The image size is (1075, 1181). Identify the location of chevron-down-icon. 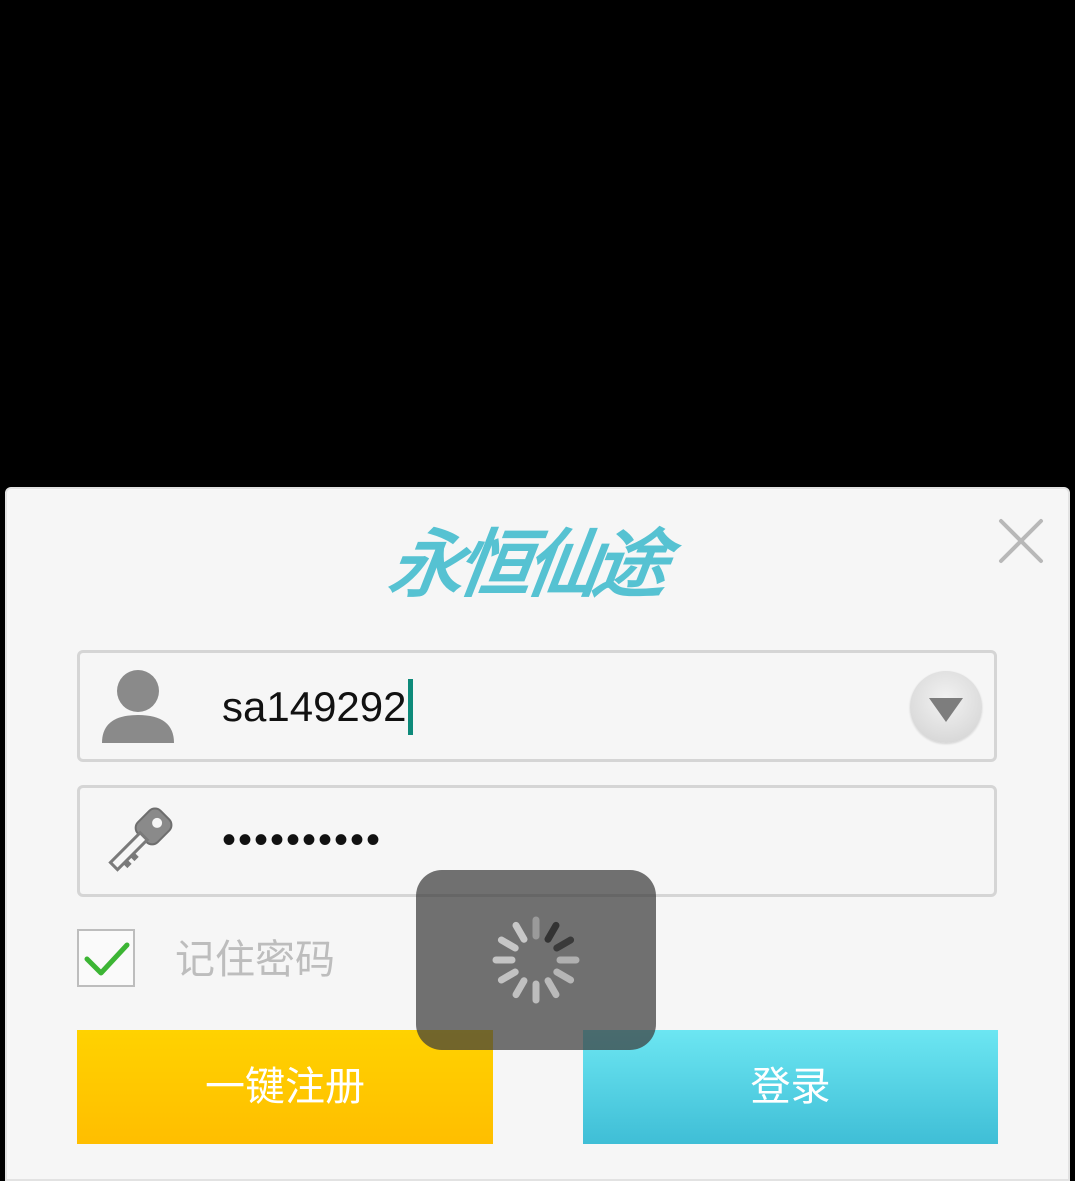
(946, 710).